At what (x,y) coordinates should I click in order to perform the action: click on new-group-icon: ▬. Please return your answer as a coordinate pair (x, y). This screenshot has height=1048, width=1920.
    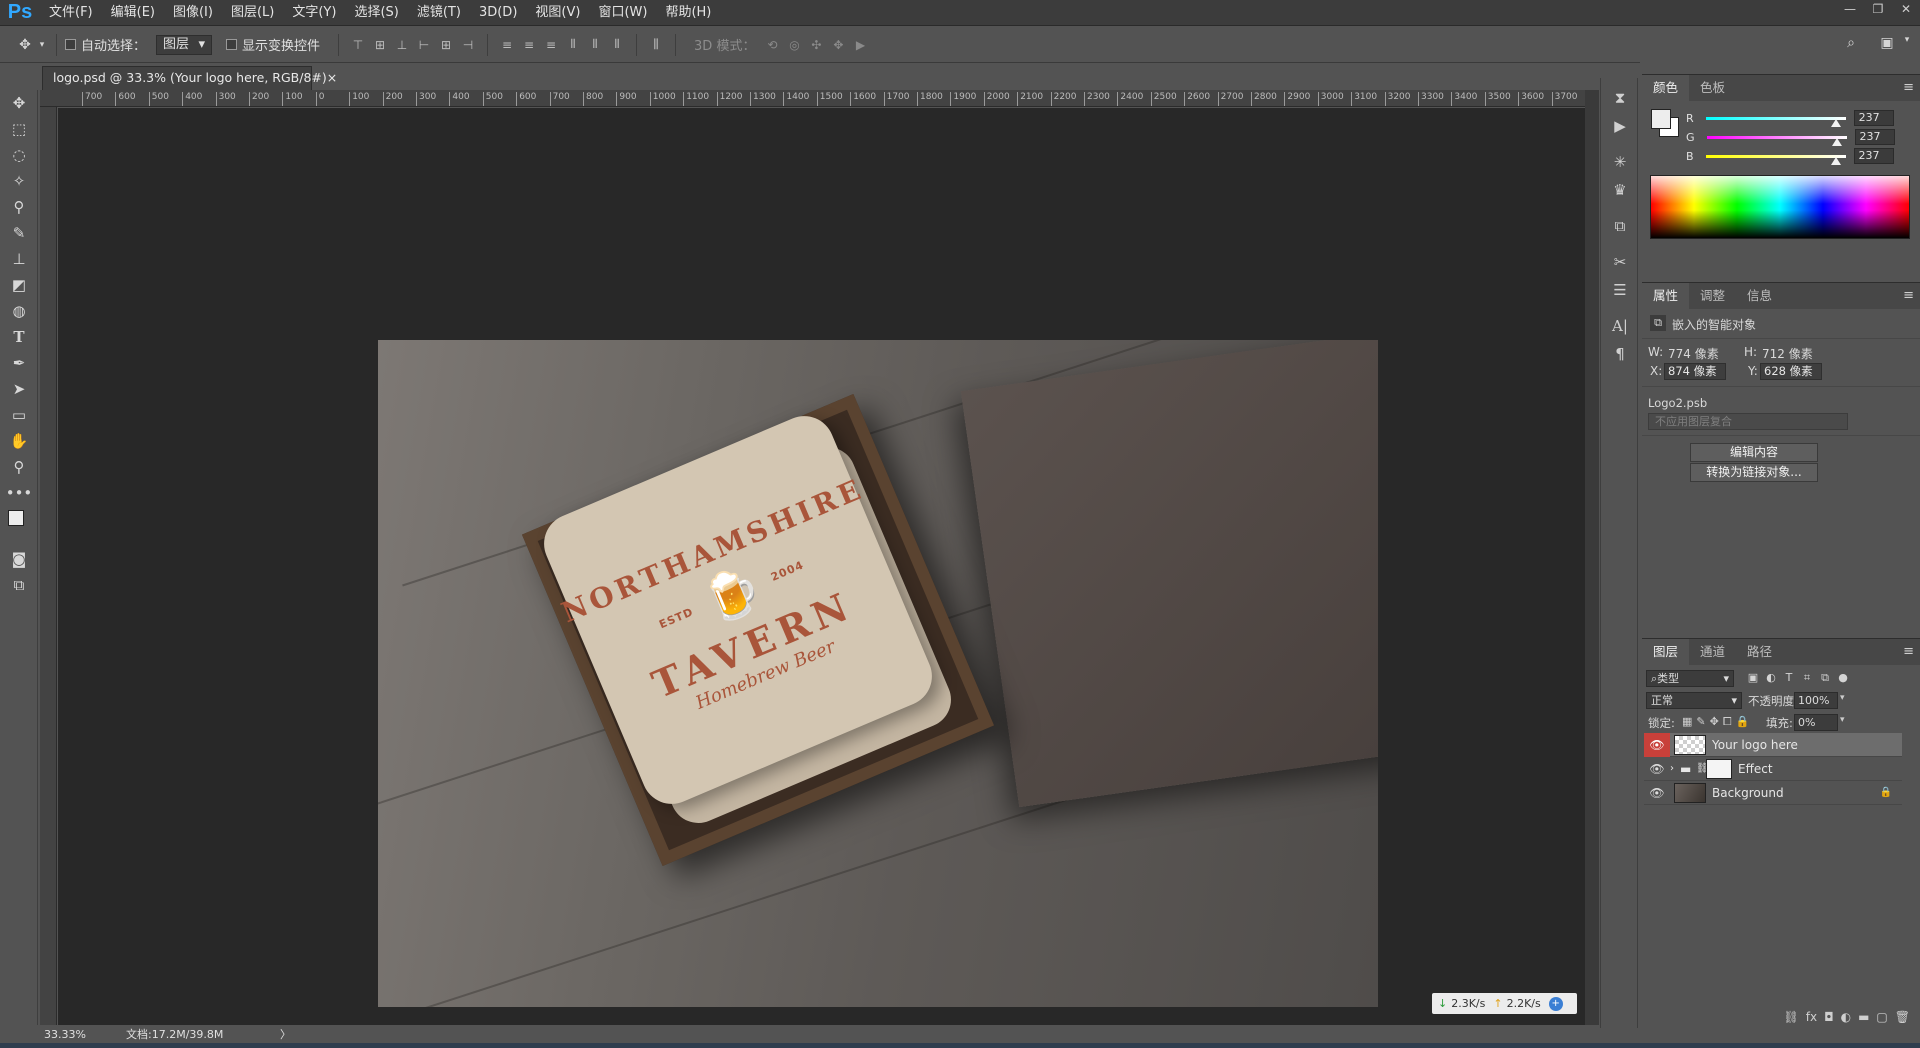
    Looking at the image, I should click on (1863, 1017).